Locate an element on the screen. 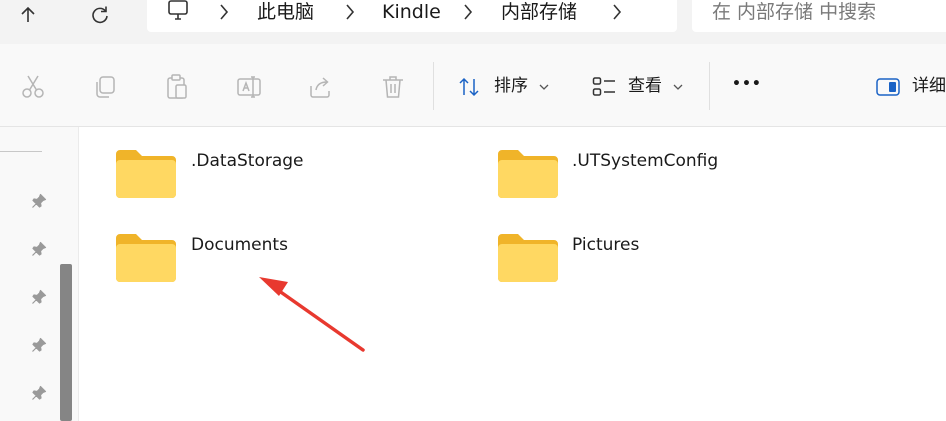  share-icon is located at coordinates (321, 87).